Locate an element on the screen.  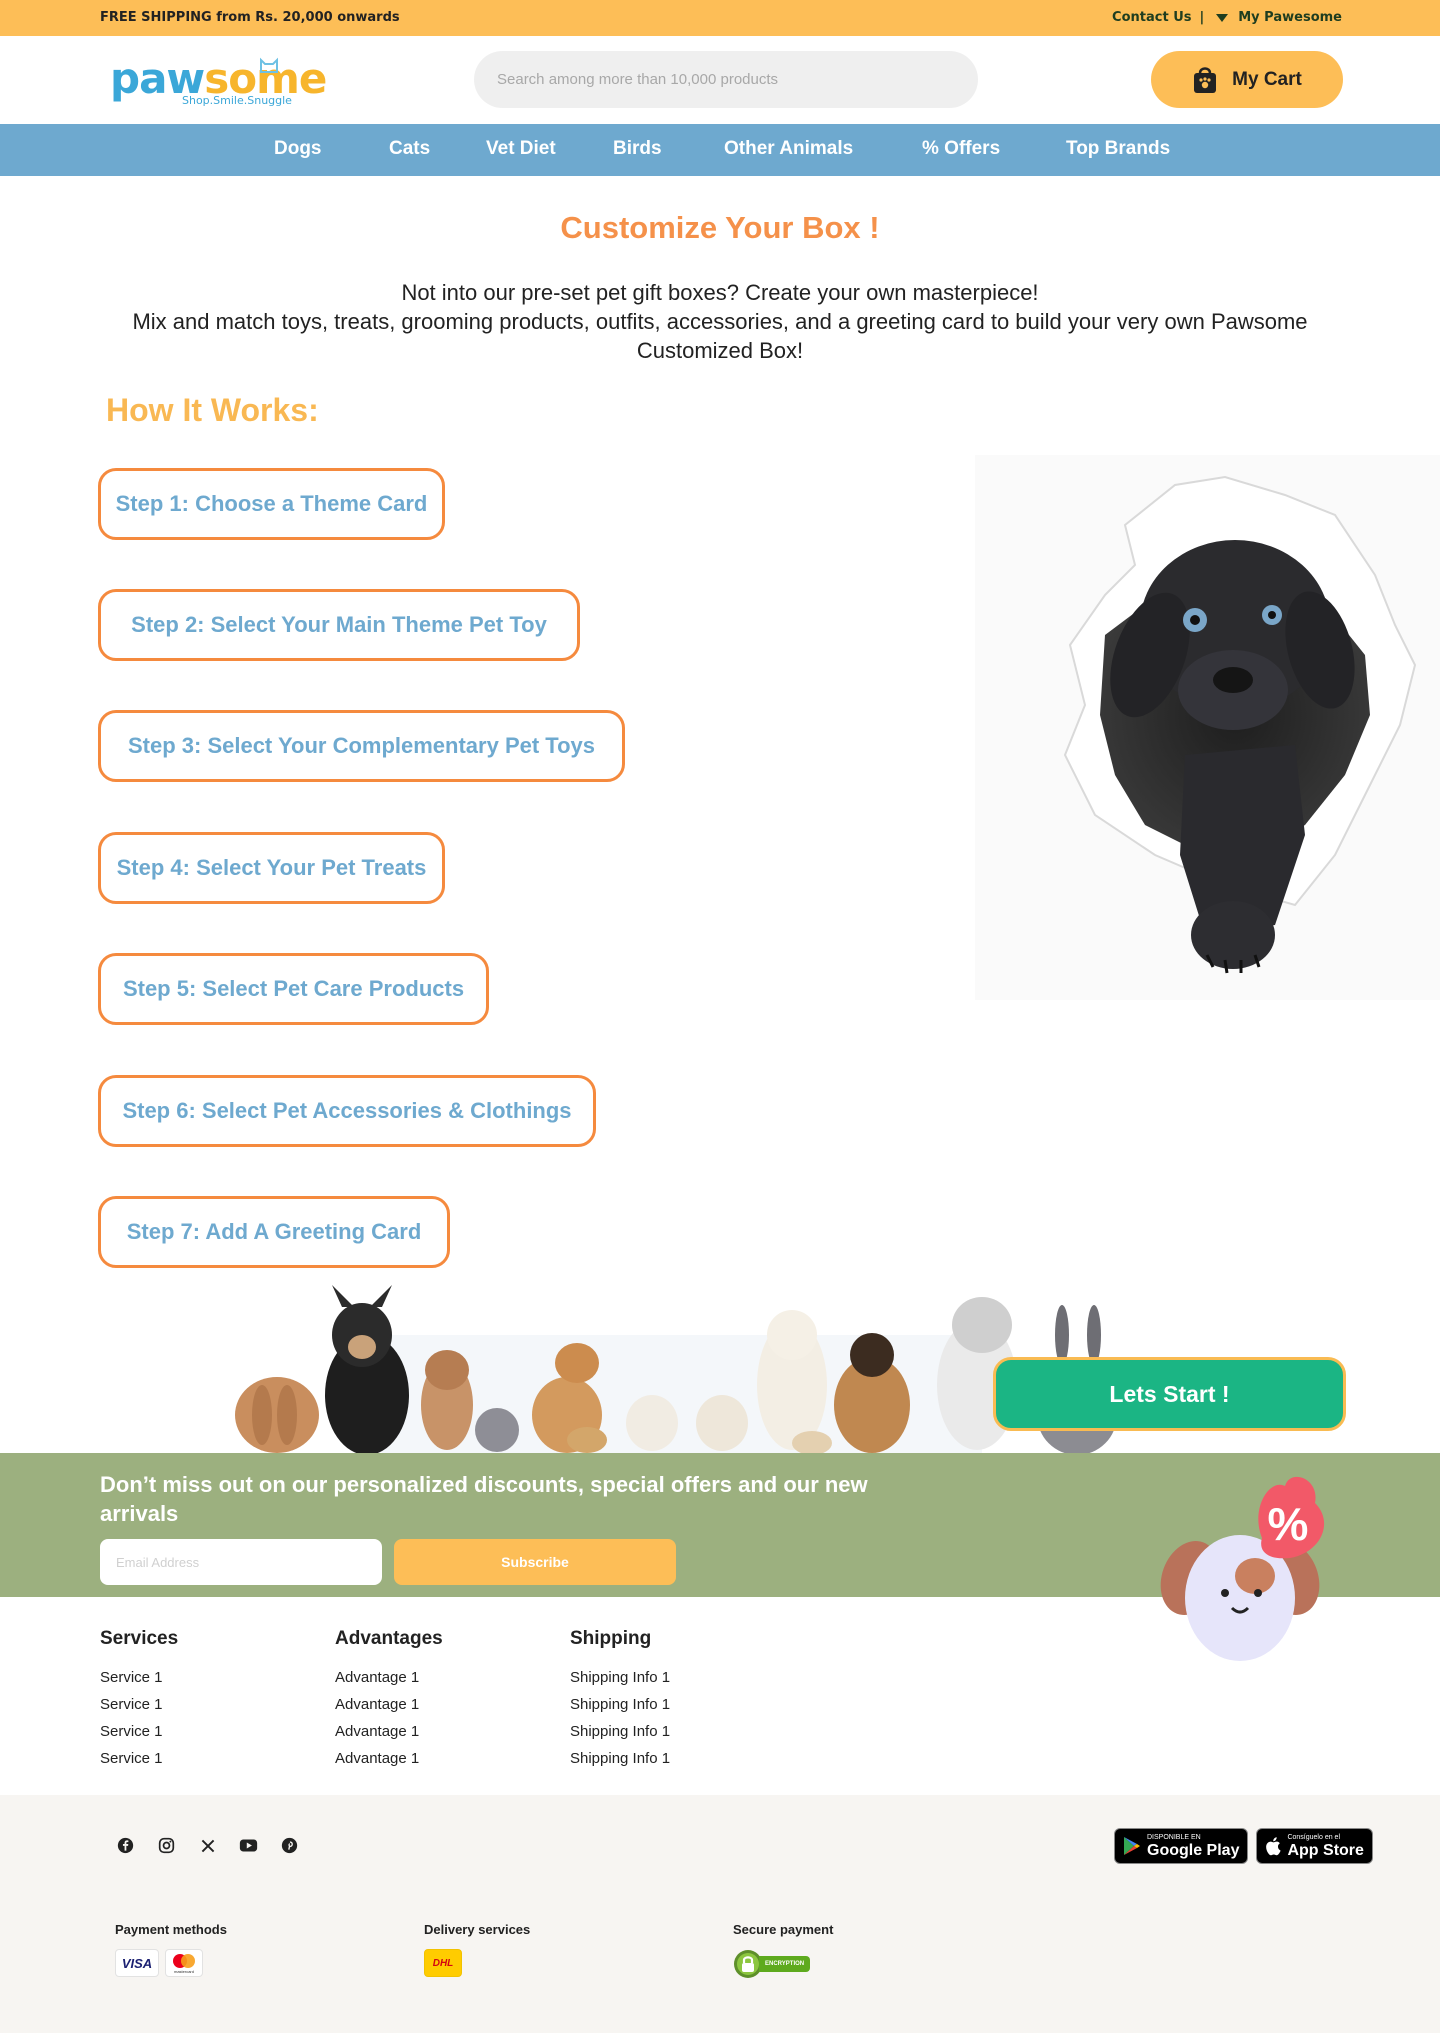
mastercard-badge: mastercard is located at coordinates (184, 1963).